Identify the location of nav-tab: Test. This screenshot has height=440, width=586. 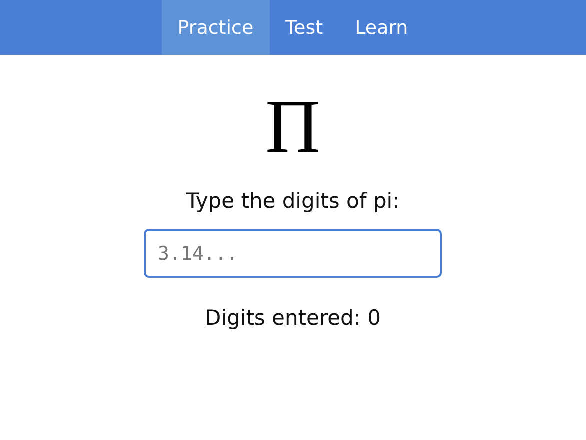
(305, 27).